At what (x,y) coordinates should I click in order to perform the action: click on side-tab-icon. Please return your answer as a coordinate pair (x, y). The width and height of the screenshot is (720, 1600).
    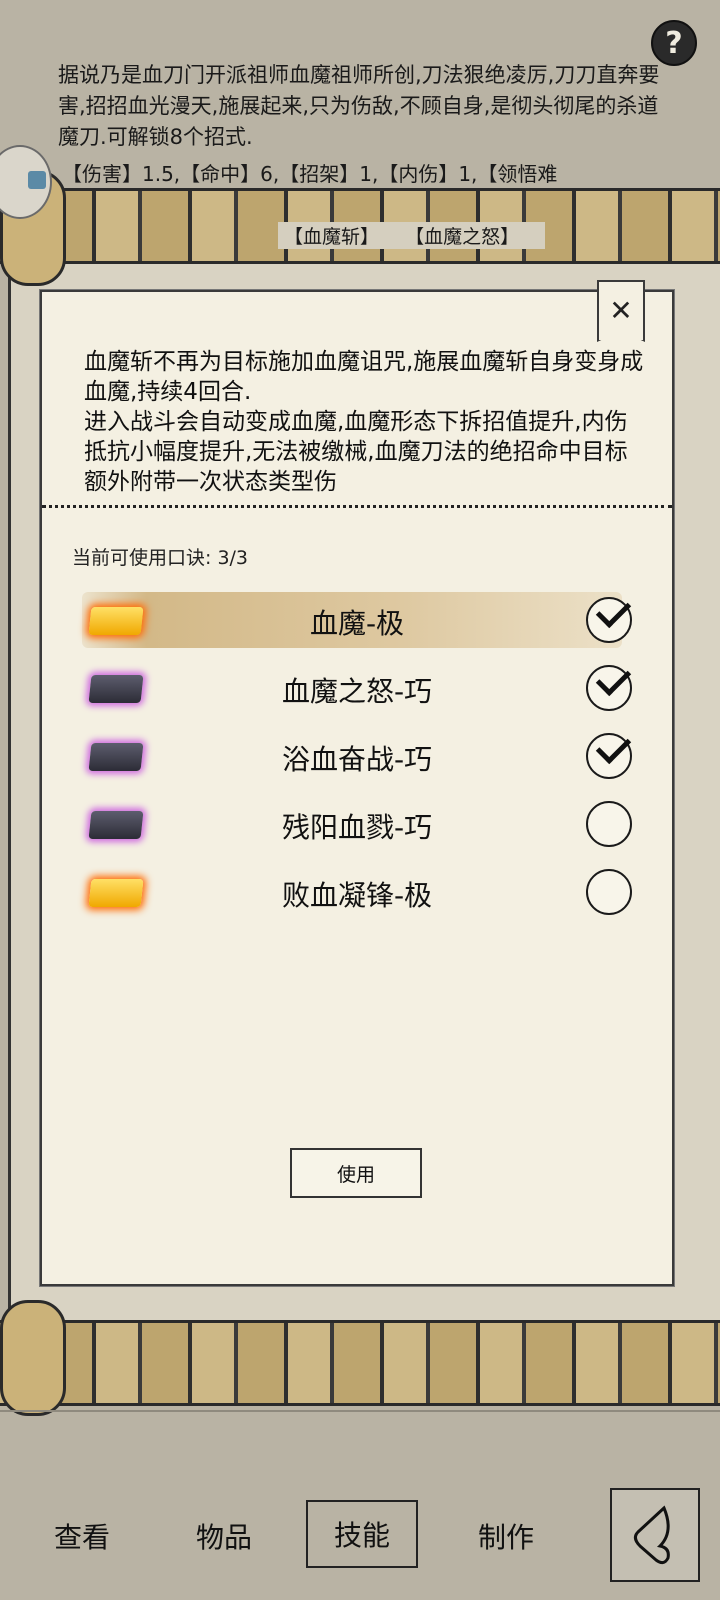
    Looking at the image, I should click on (37, 180).